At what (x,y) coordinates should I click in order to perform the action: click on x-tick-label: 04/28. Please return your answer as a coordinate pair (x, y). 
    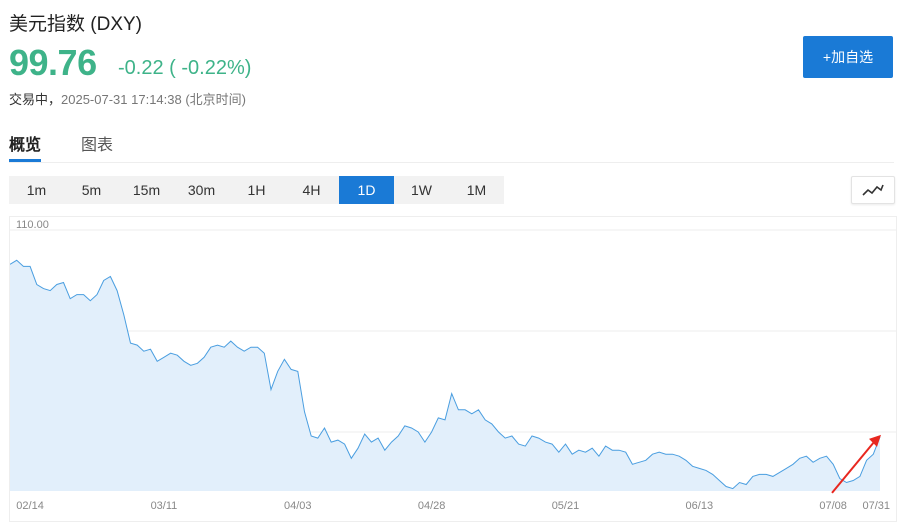
    Looking at the image, I should click on (432, 506).